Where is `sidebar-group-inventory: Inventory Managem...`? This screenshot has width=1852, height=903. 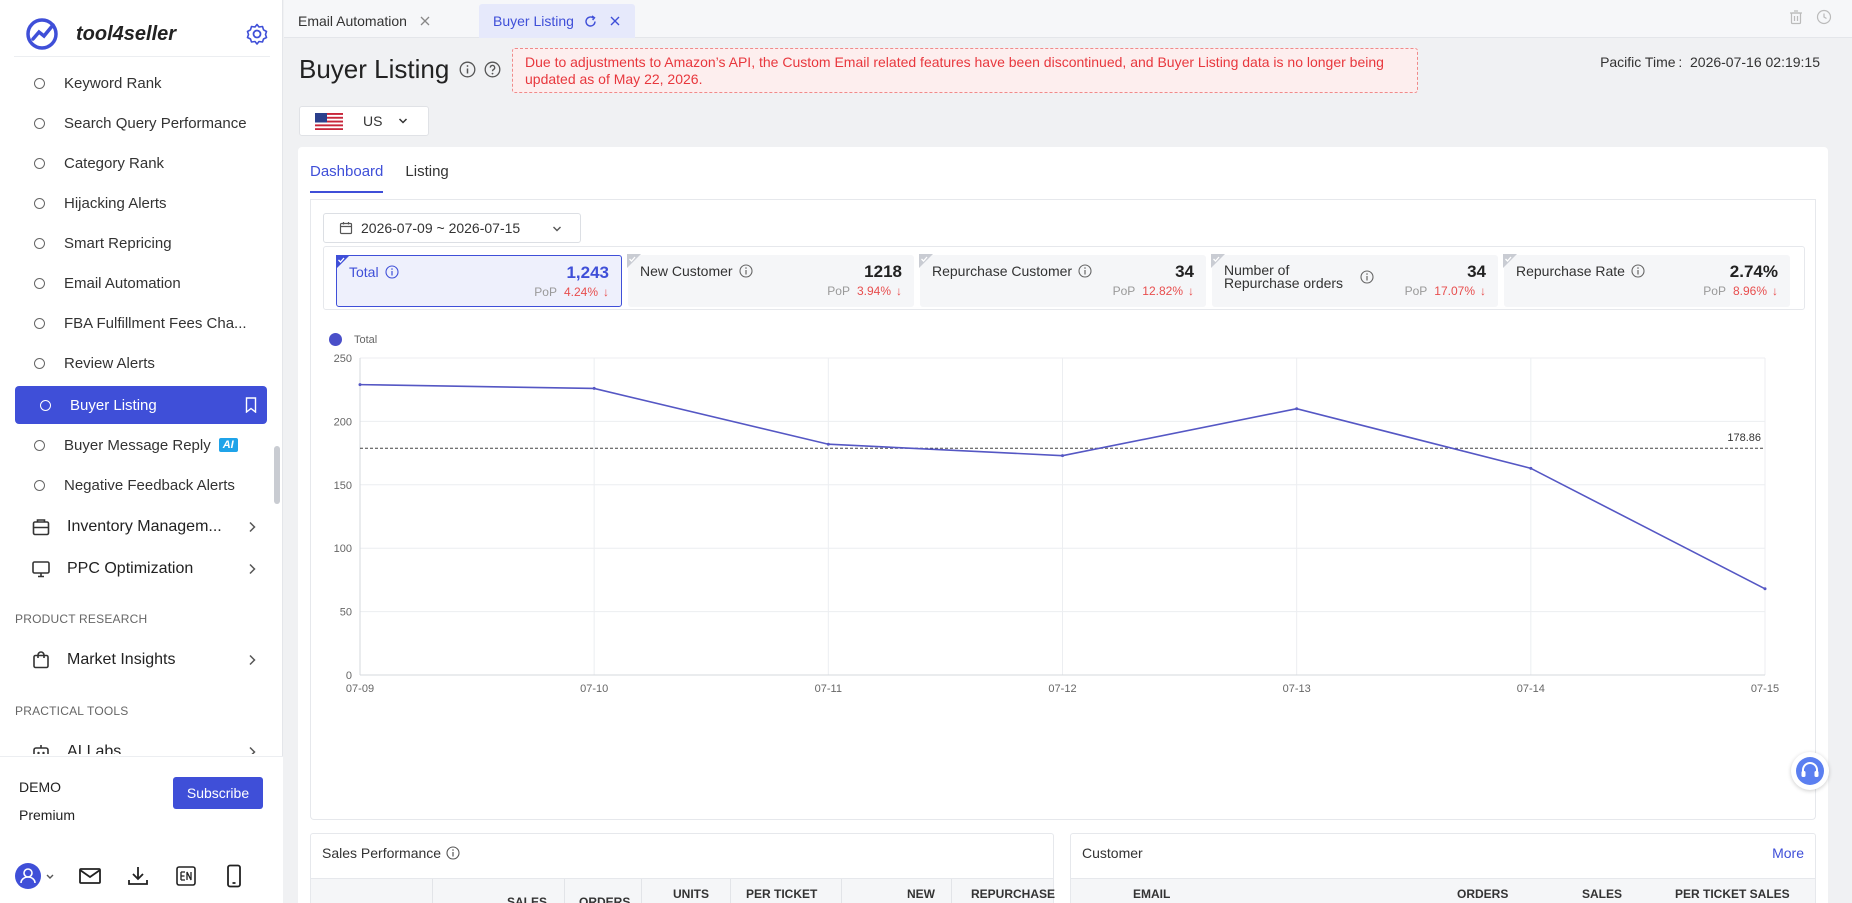
sidebar-group-inventory: Inventory Managem... is located at coordinates (141, 527).